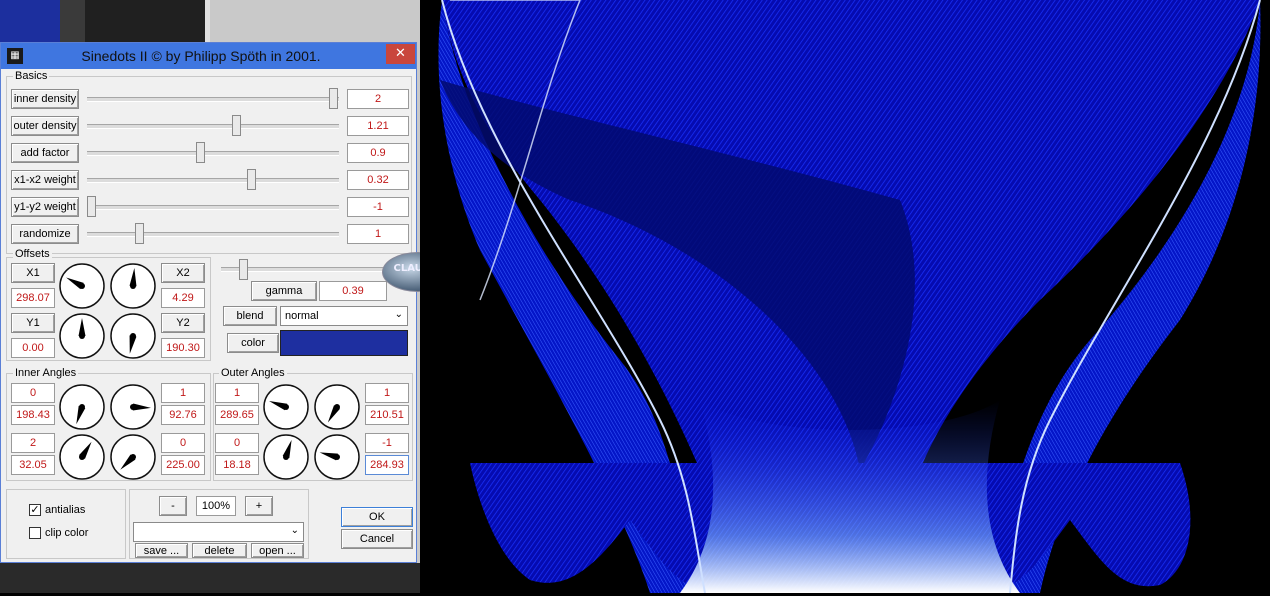  Describe the element at coordinates (216, 506) in the screenshot. I see `zoom-level: 100%` at that location.